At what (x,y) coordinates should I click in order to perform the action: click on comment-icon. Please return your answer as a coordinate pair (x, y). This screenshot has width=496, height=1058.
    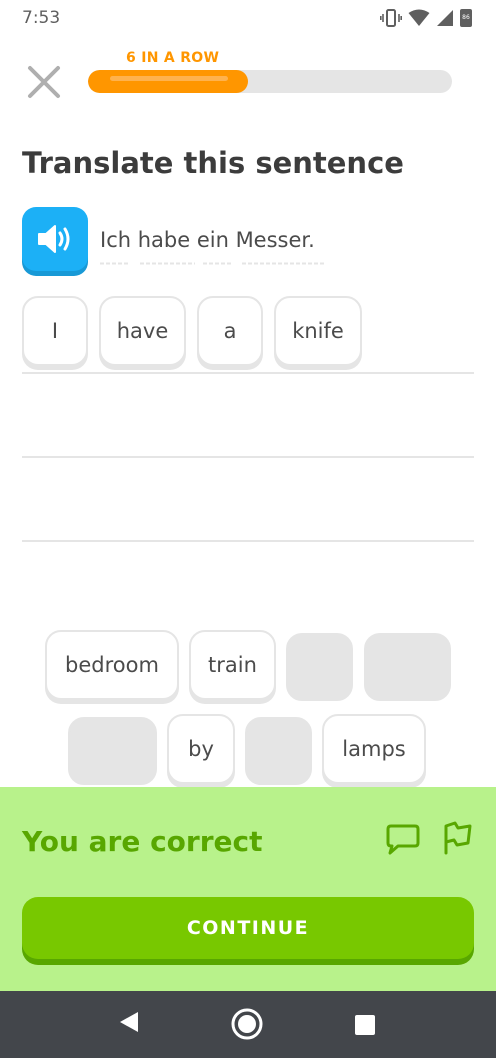
    Looking at the image, I should click on (403, 839).